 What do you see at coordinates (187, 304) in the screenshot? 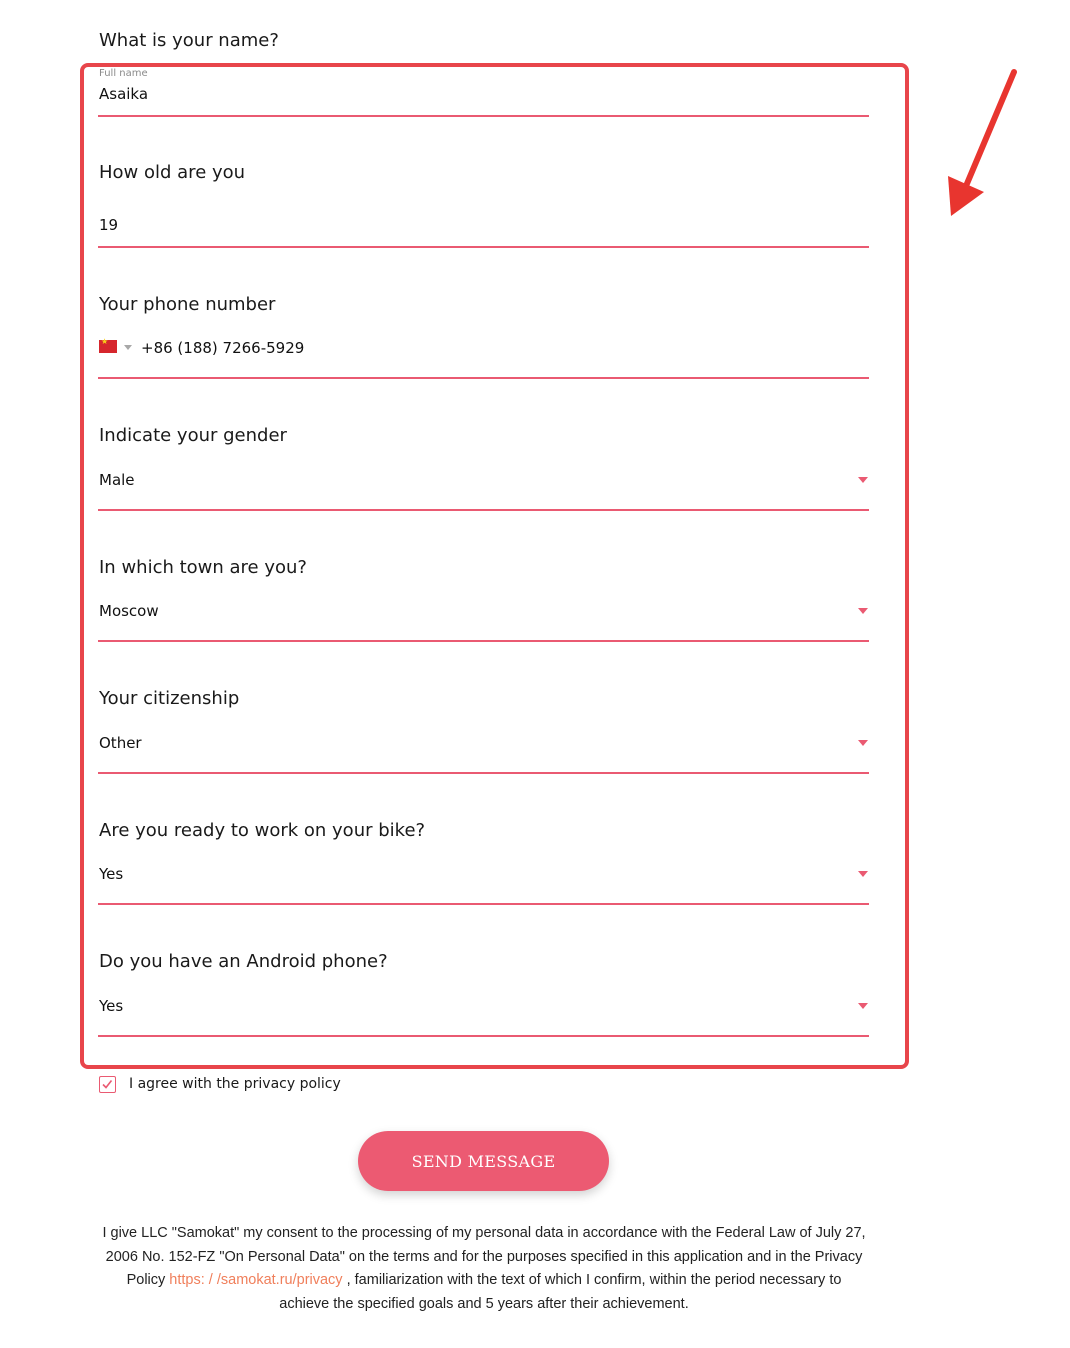
I see `phone-question-label: Your phone number` at bounding box center [187, 304].